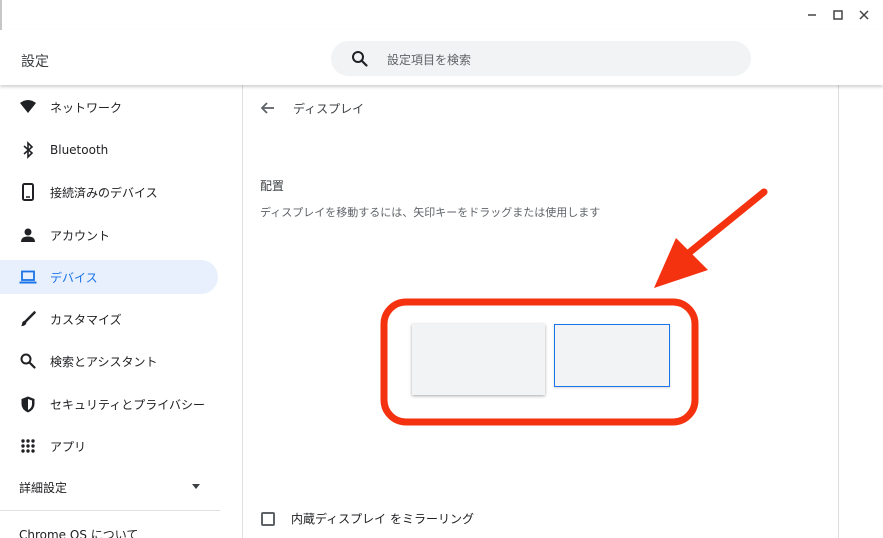 The height and width of the screenshot is (538, 883). What do you see at coordinates (28, 192) in the screenshot?
I see `phone-icon` at bounding box center [28, 192].